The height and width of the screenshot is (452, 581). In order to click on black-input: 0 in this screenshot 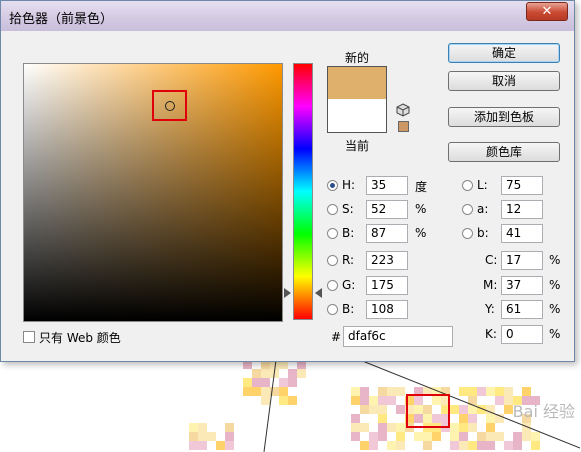, I will do `click(522, 334)`.